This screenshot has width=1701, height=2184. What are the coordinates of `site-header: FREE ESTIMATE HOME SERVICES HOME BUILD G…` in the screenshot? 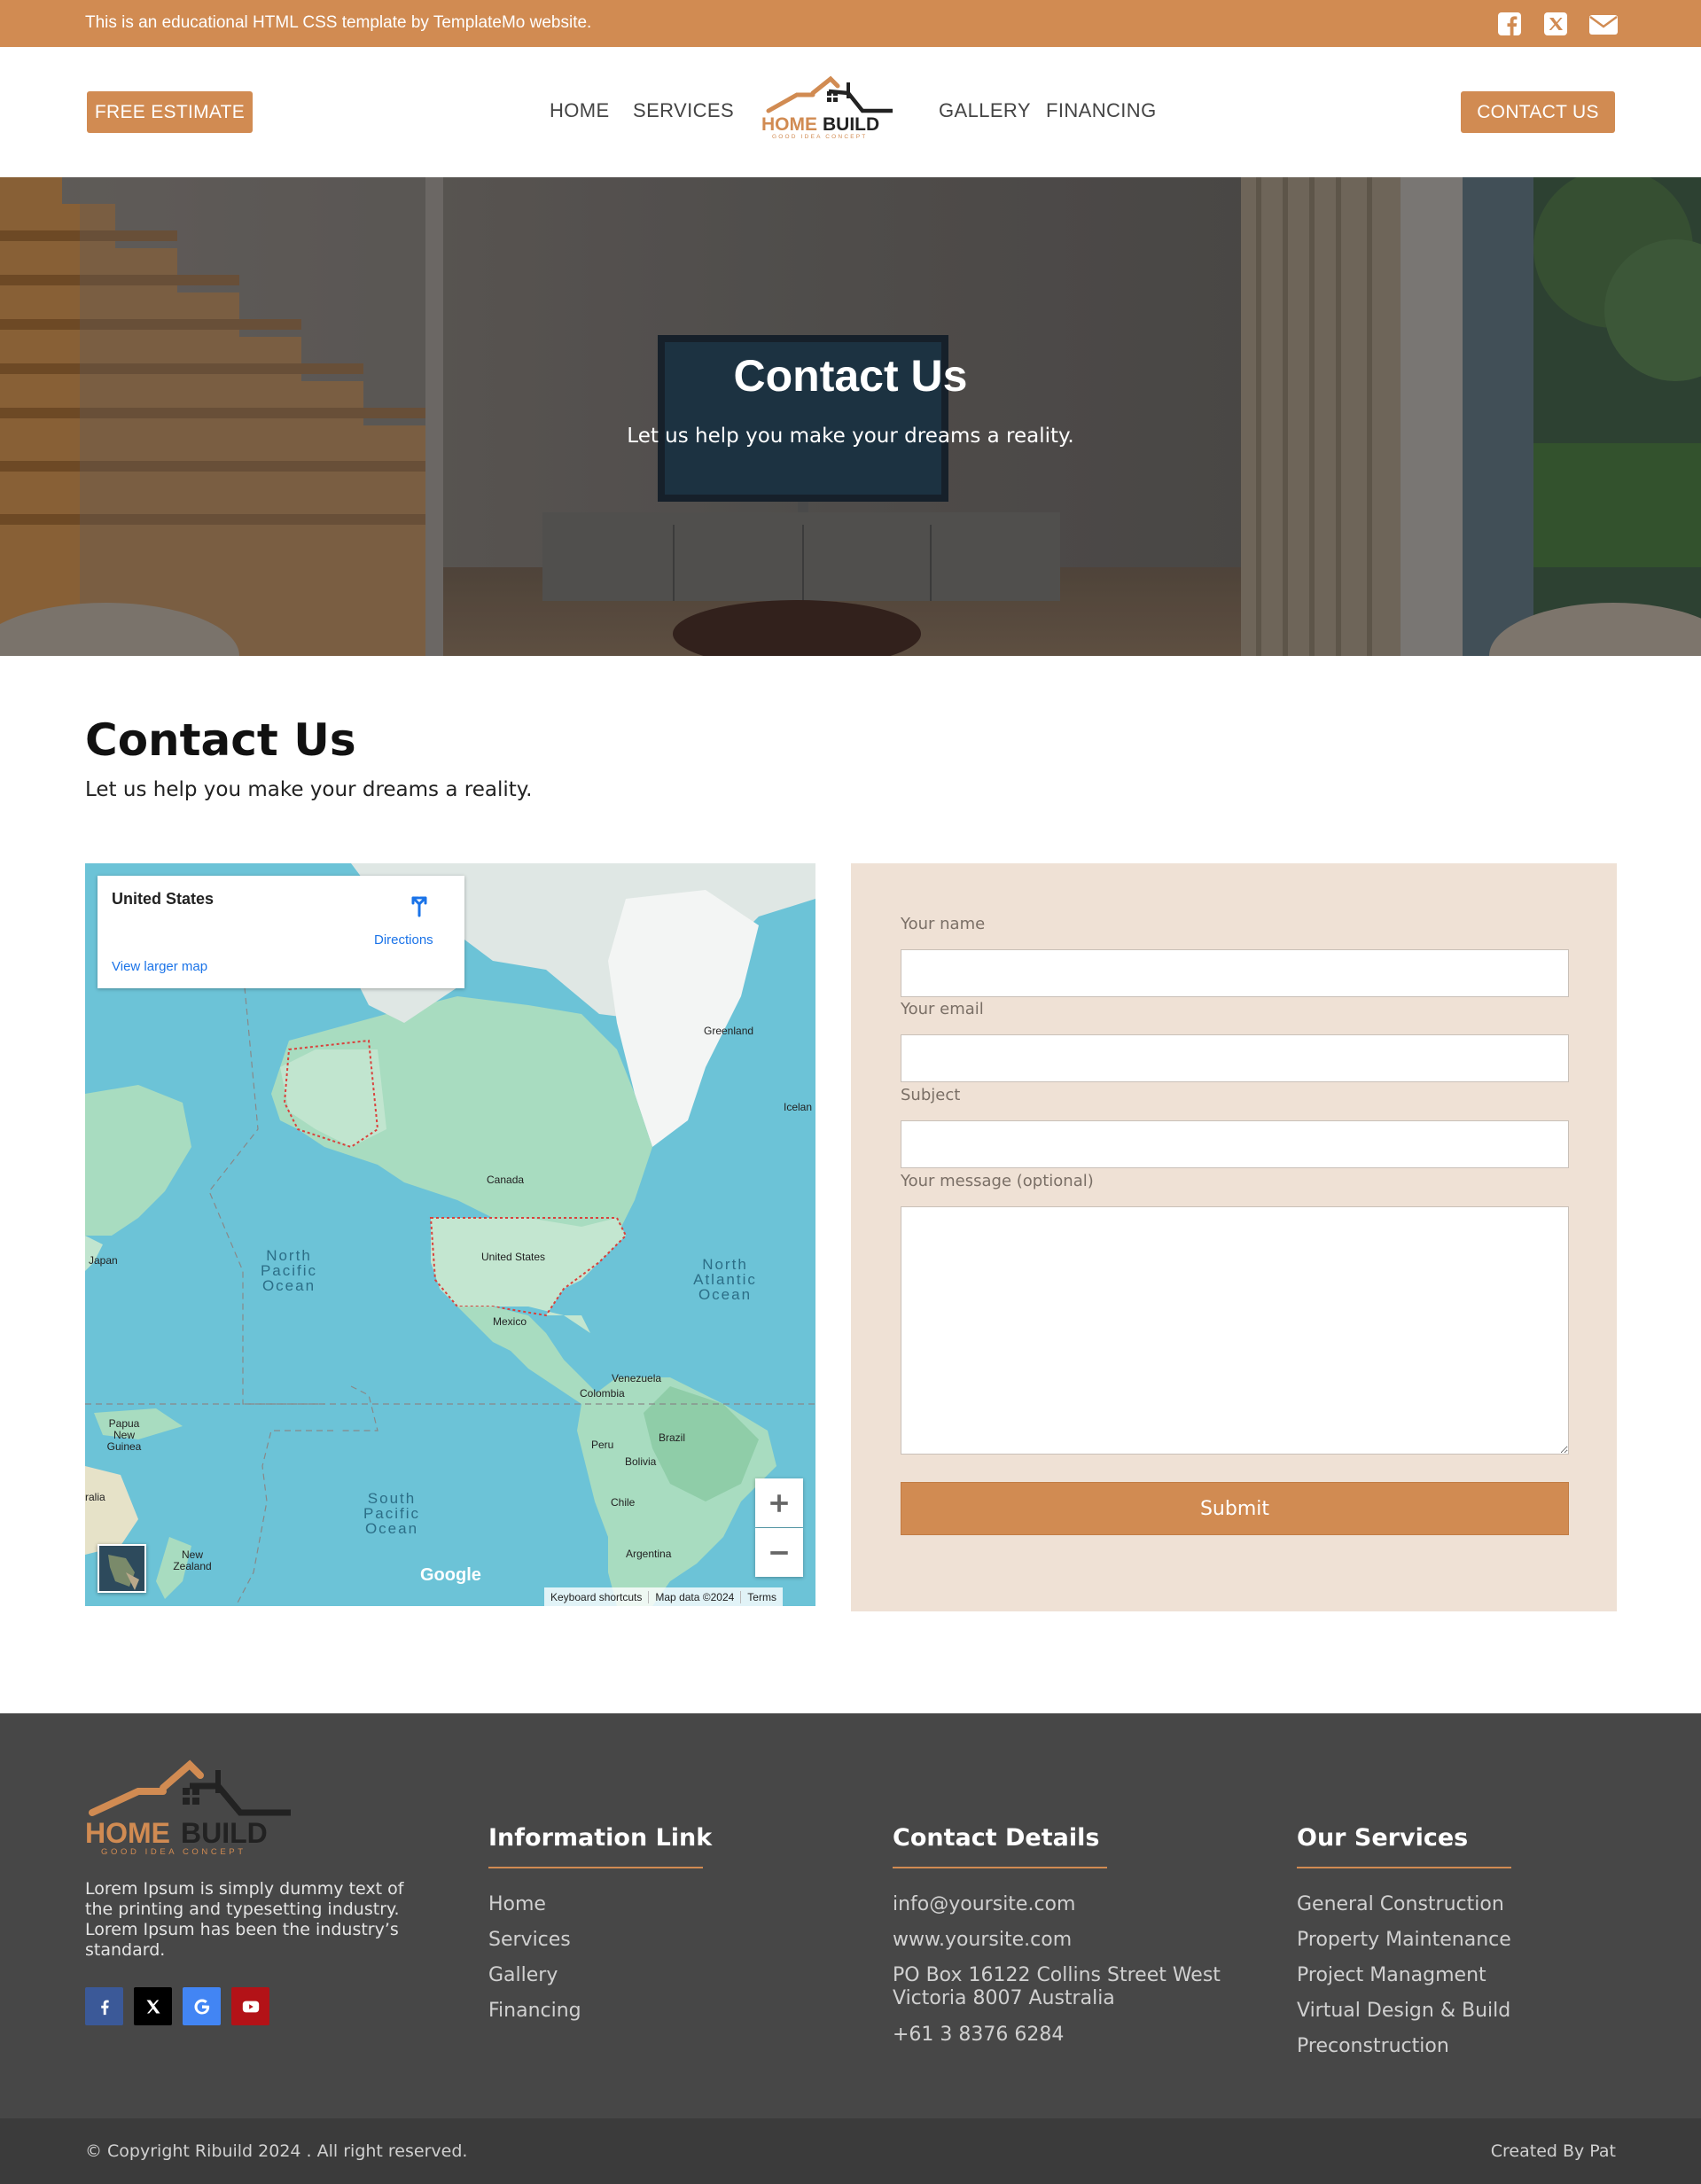 It's located at (850, 112).